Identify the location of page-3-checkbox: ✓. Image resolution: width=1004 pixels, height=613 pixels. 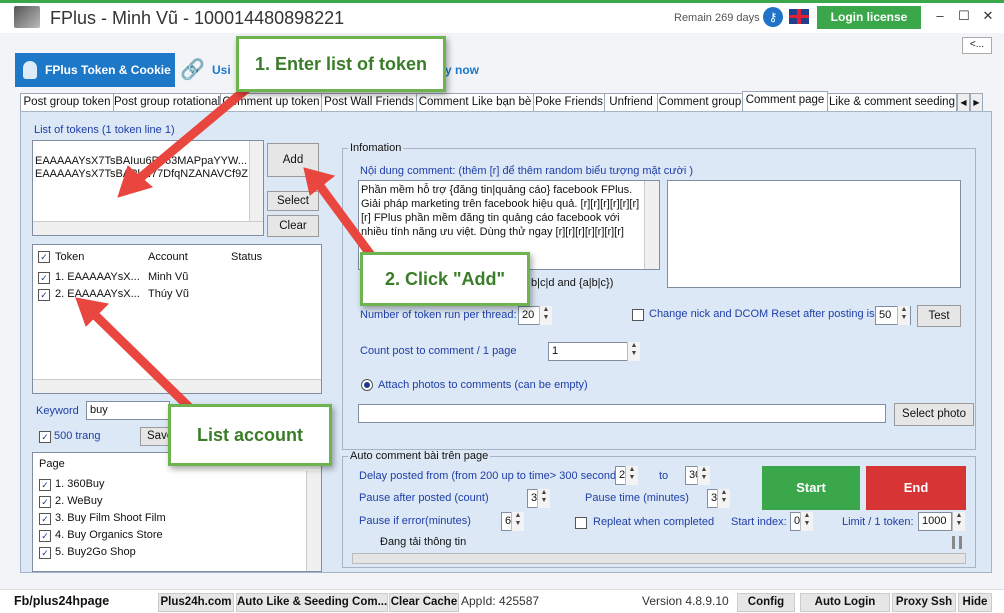
(45, 519).